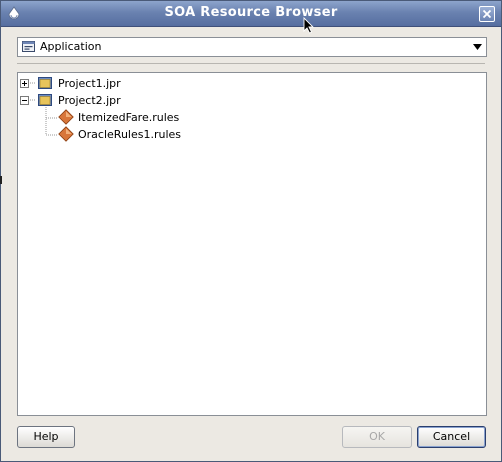 This screenshot has height=462, width=502. I want to click on tree-item-label: ItemizedFare.rules, so click(129, 117).